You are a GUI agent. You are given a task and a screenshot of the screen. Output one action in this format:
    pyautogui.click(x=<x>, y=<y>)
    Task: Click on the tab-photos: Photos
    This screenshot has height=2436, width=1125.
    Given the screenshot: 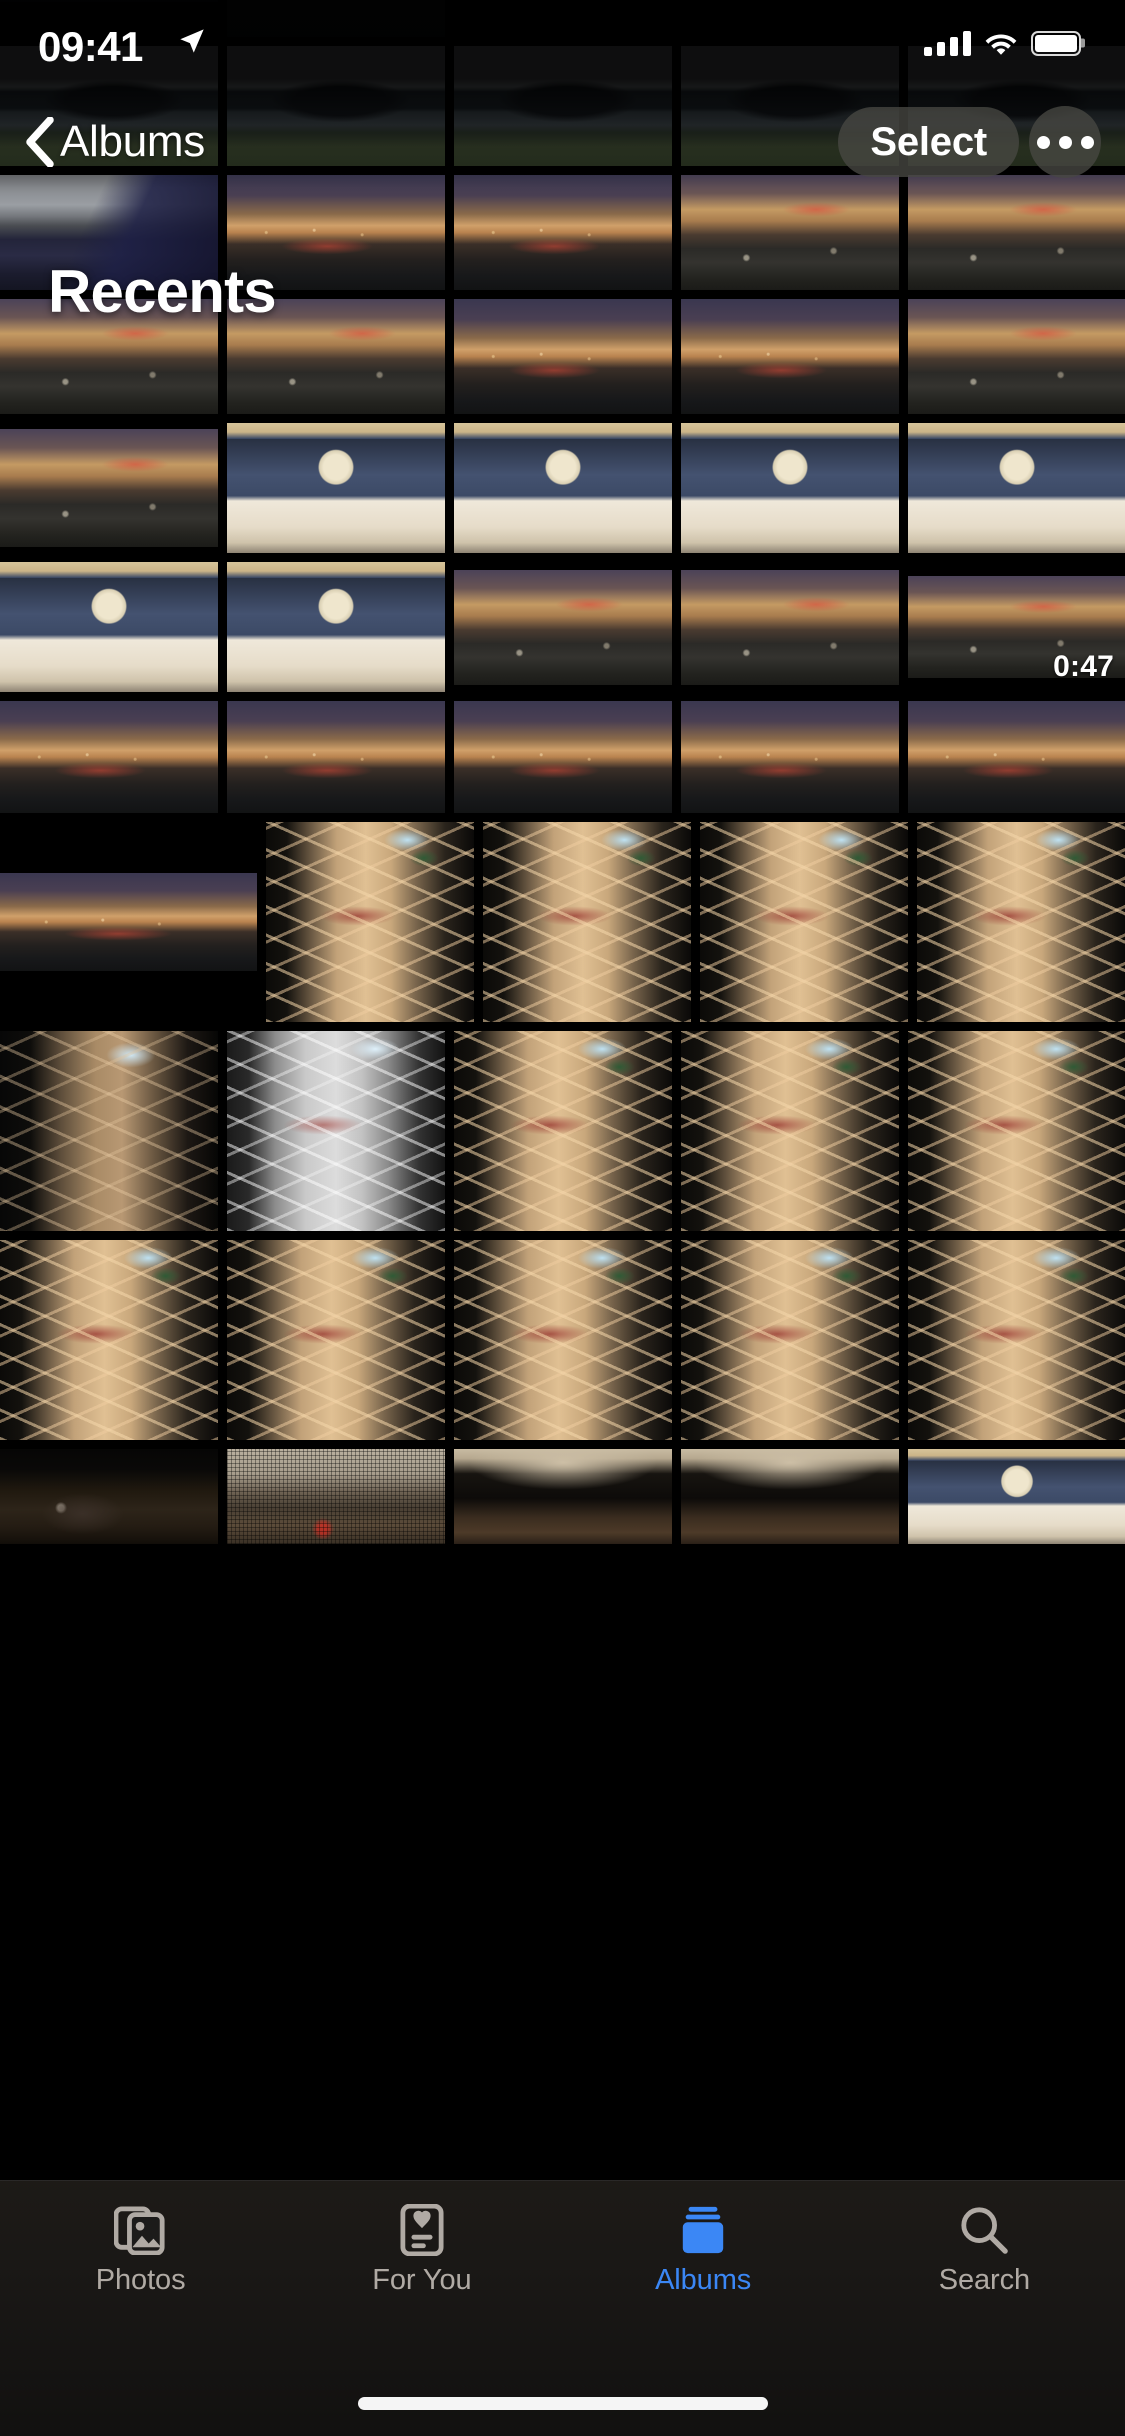 What is the action you would take?
    pyautogui.click(x=140, y=2249)
    